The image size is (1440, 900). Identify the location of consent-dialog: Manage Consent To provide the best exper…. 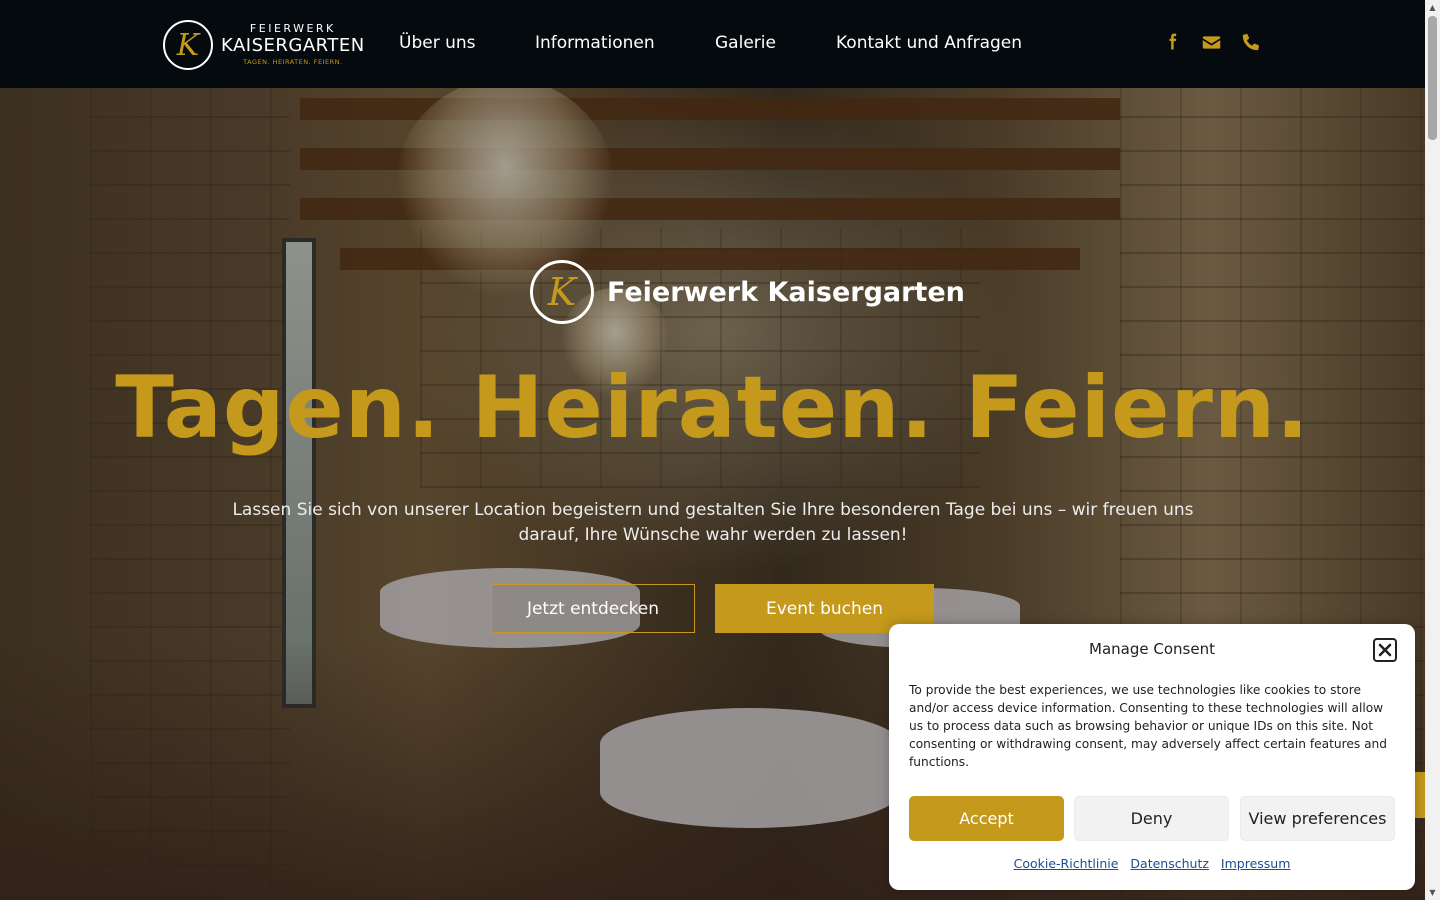
(1152, 757).